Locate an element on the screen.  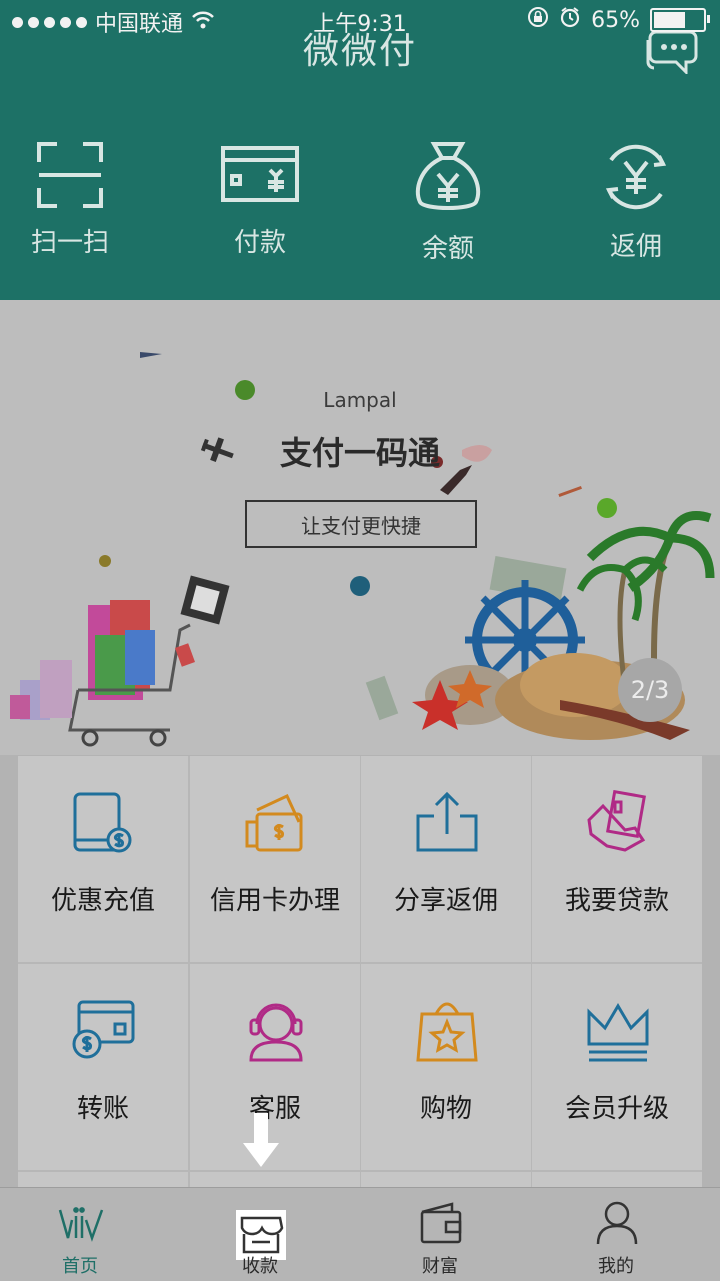
grid-item-label: 信用卡办理 is located at coordinates (274, 901).